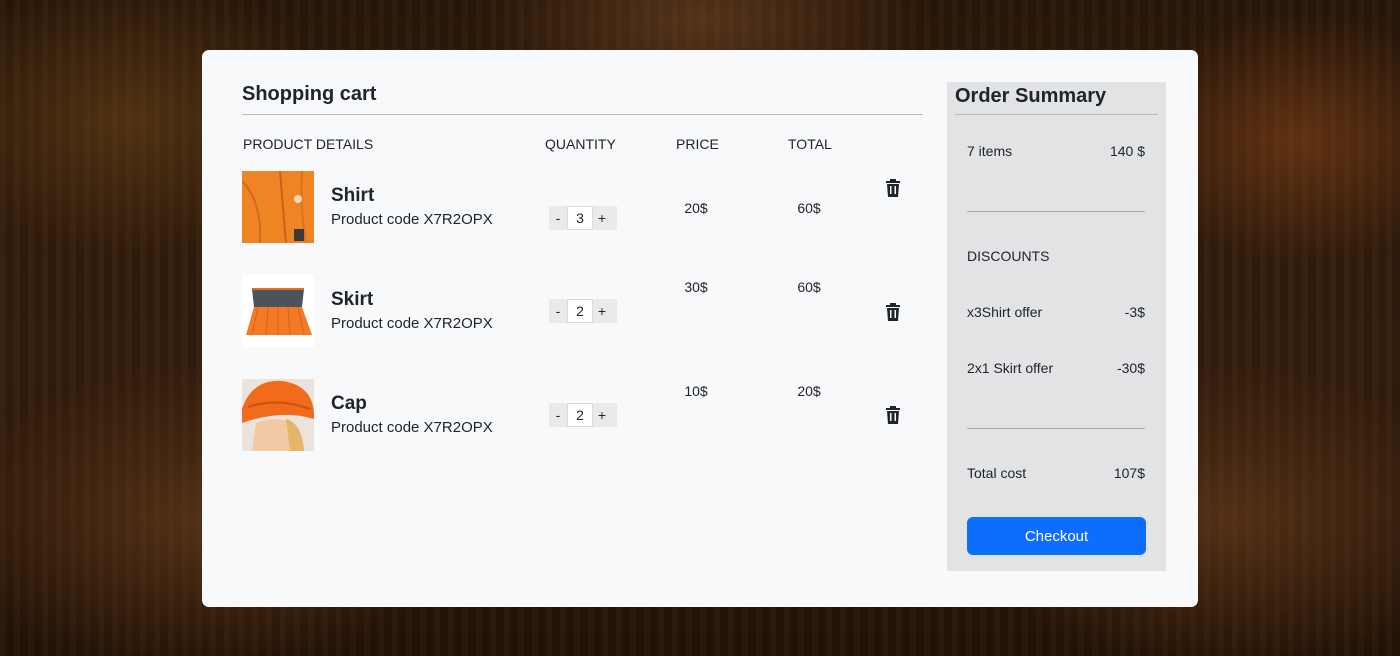 The width and height of the screenshot is (1400, 656). What do you see at coordinates (696, 391) in the screenshot?
I see `item-price: 10$` at bounding box center [696, 391].